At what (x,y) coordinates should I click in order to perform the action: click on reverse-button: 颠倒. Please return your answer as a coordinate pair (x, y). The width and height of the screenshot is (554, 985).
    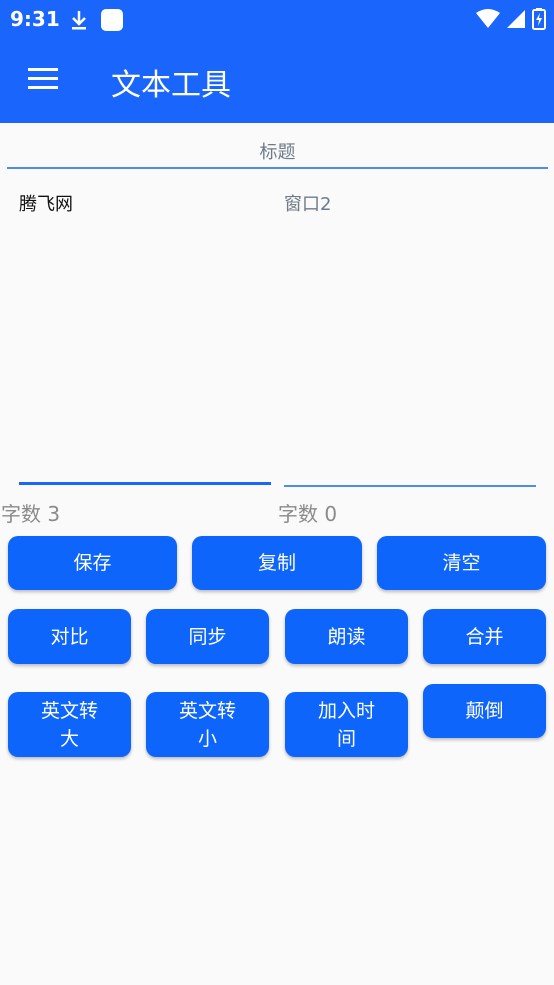
    Looking at the image, I should click on (484, 711).